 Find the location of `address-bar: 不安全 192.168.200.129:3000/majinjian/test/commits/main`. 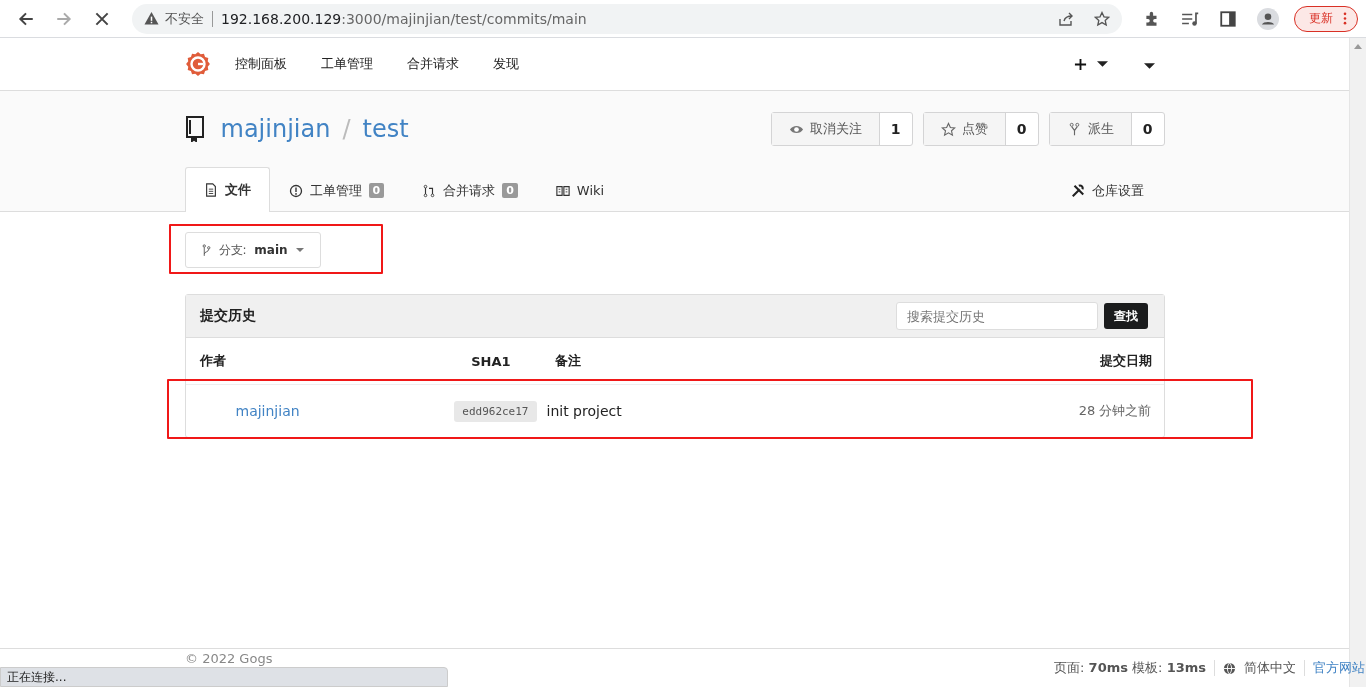

address-bar: 不安全 192.168.200.129:3000/majinjian/test/commits/main is located at coordinates (627, 18).